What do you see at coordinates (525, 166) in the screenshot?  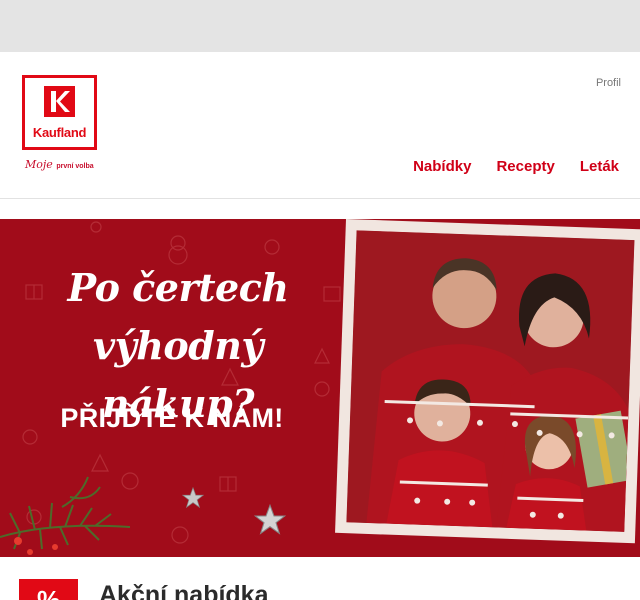 I see `nav-recepty: Recepty` at bounding box center [525, 166].